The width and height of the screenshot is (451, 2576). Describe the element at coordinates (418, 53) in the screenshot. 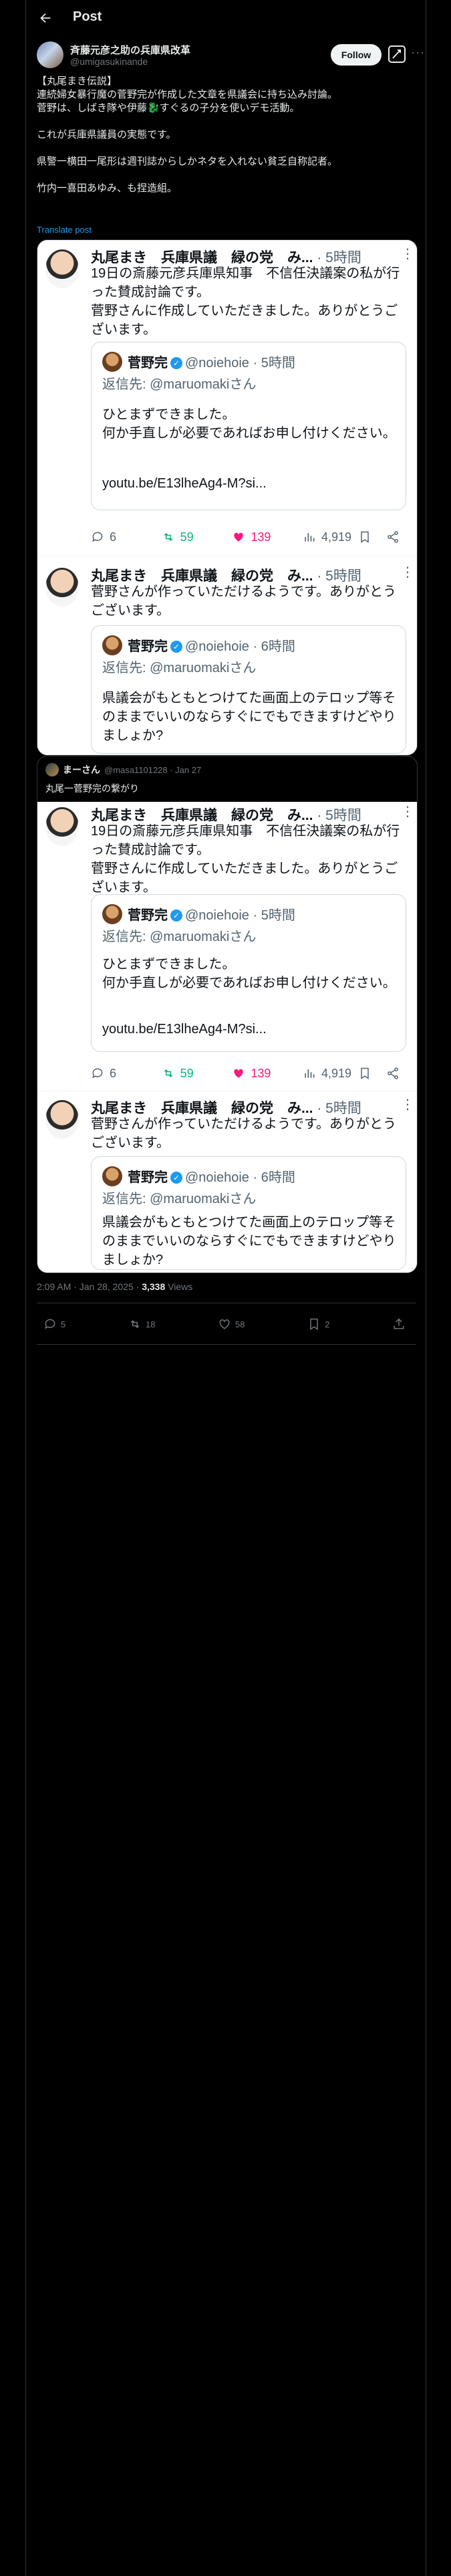

I see `more-icon: ···` at that location.